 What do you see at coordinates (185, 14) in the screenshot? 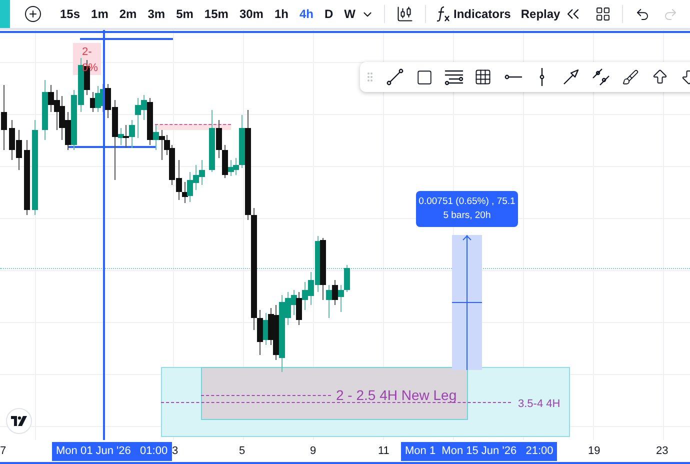
I see `interval-button: 5m` at bounding box center [185, 14].